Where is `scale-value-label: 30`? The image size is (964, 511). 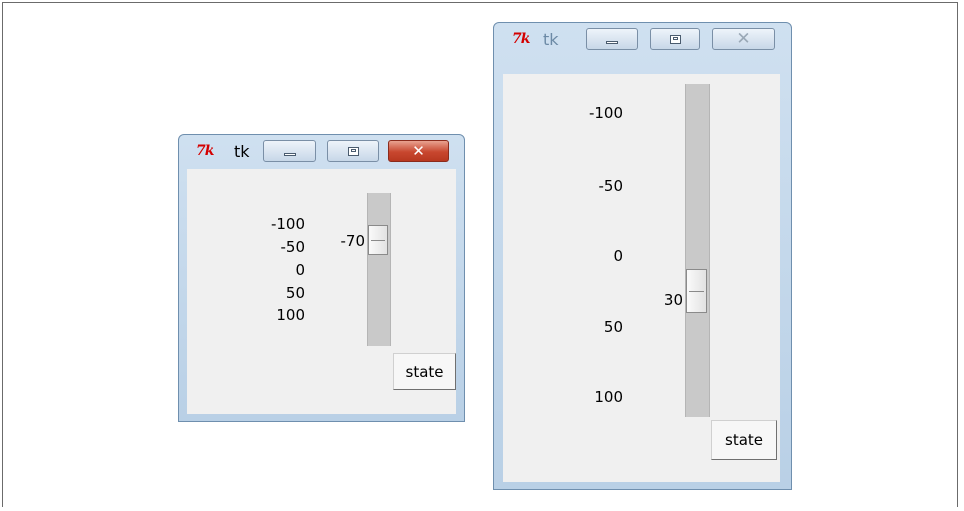
scale-value-label: 30 is located at coordinates (673, 300).